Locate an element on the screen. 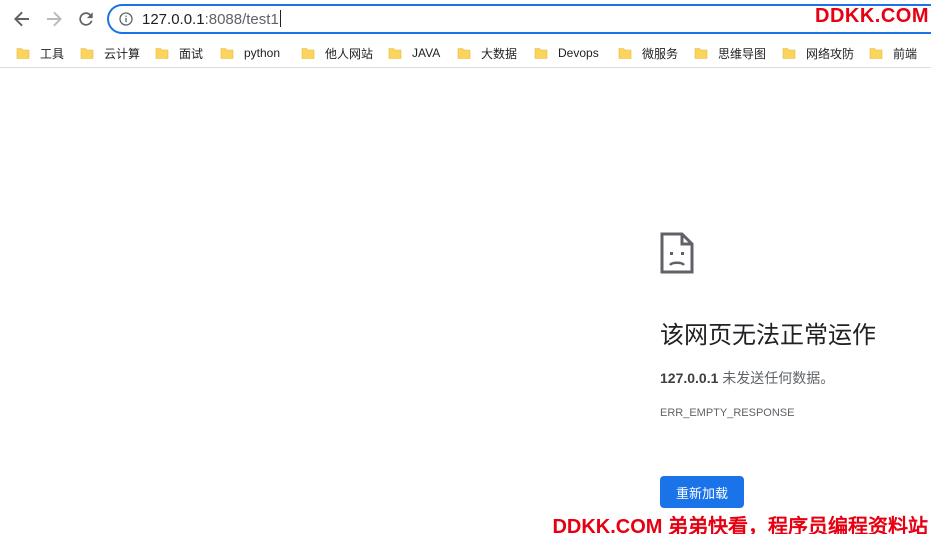 The image size is (931, 534). url-text: 127.0.0.1:8088/test1 is located at coordinates (211, 19).